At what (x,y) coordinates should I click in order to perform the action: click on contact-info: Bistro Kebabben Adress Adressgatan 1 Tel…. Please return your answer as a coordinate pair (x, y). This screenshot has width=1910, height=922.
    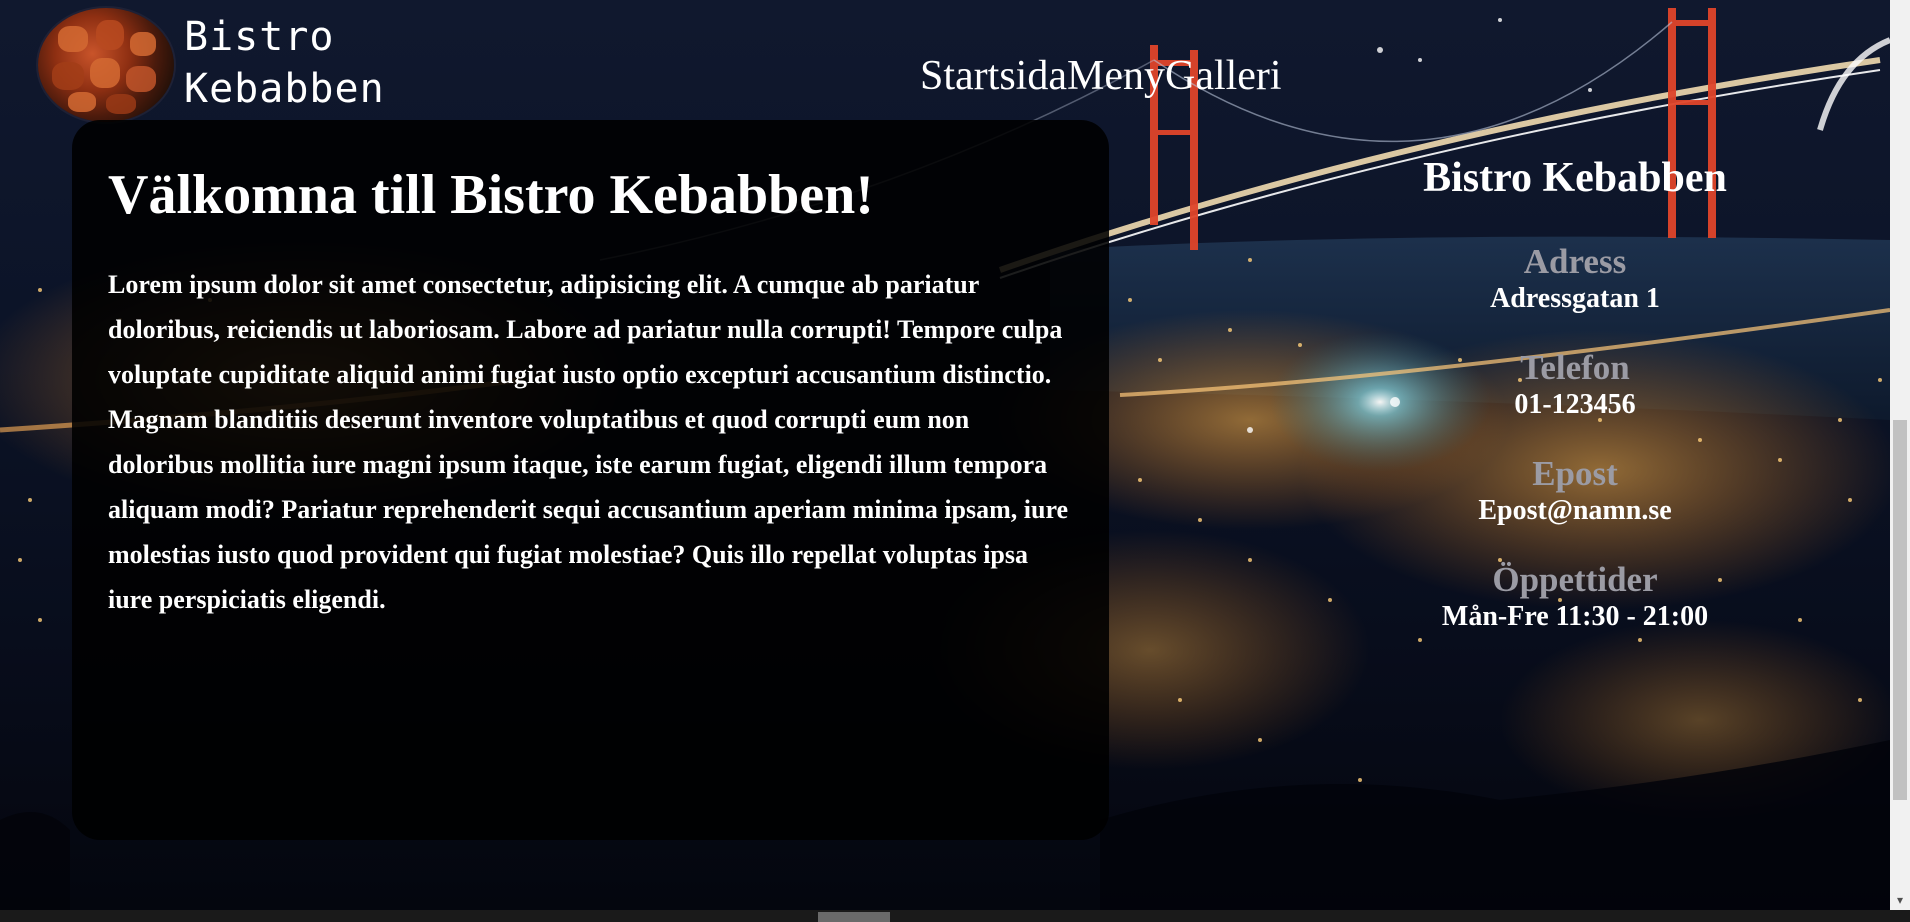
    Looking at the image, I should click on (1575, 408).